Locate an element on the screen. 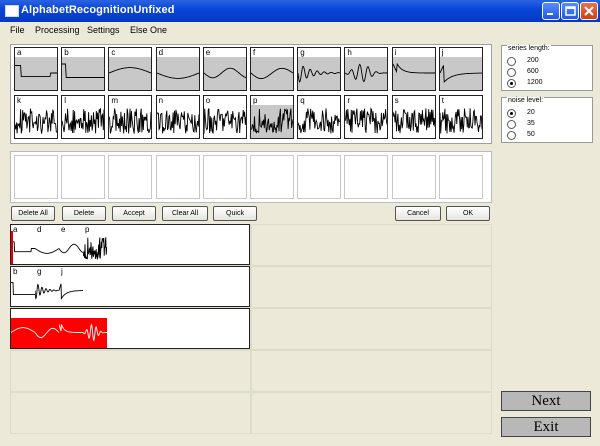 This screenshot has width=600, height=446. letter-label: s is located at coordinates (396, 100).